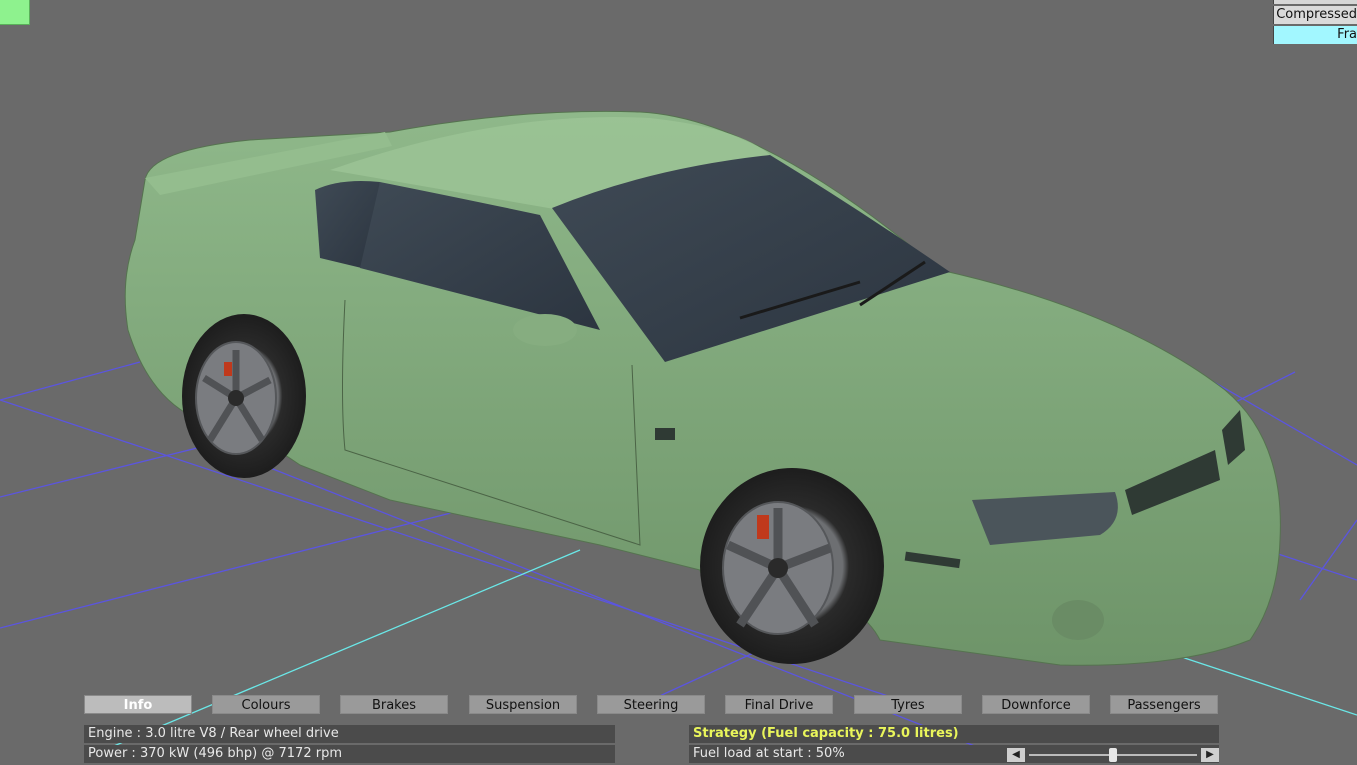  Describe the element at coordinates (1164, 704) in the screenshot. I see `tab-passengers: Passengers` at that location.